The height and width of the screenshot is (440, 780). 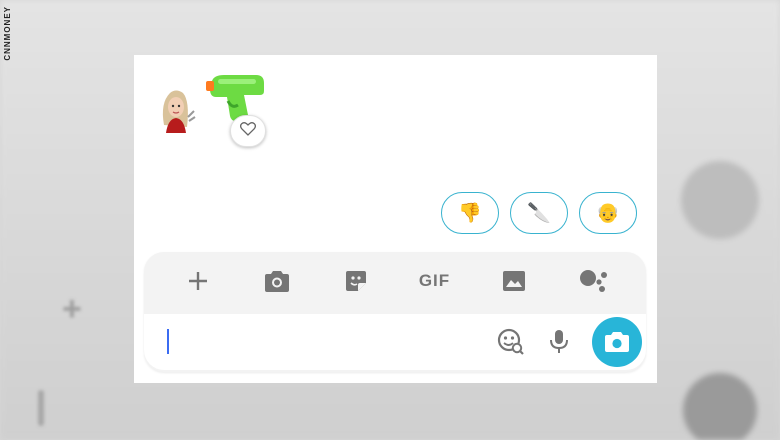 What do you see at coordinates (41, 408) in the screenshot?
I see `background-cursor-shape` at bounding box center [41, 408].